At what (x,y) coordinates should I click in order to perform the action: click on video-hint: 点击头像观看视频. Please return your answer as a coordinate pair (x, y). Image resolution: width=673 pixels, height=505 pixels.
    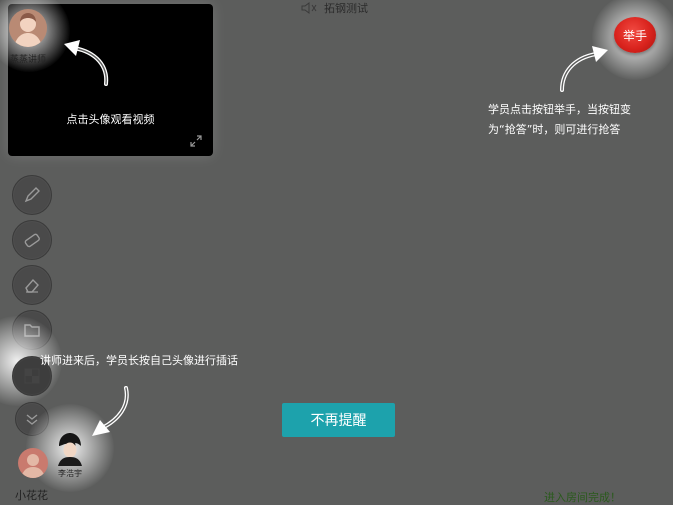
    Looking at the image, I should click on (110, 119).